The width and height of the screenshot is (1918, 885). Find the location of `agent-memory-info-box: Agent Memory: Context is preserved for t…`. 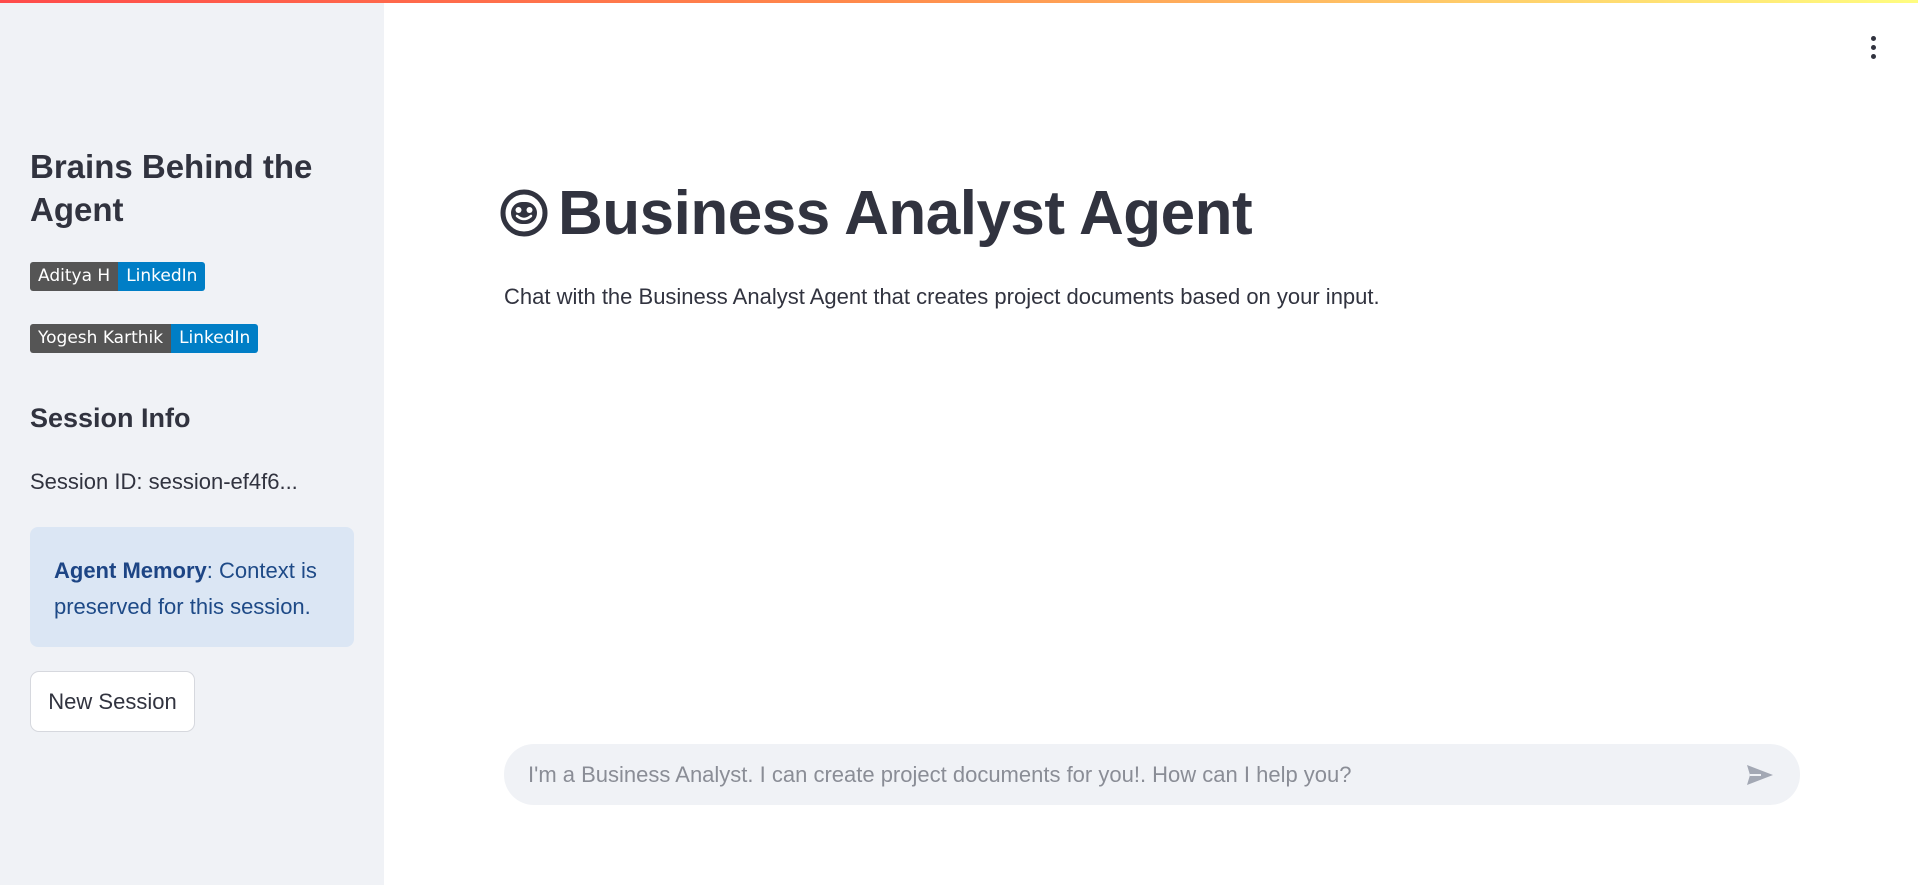

agent-memory-info-box: Agent Memory: Context is preserved for t… is located at coordinates (192, 587).